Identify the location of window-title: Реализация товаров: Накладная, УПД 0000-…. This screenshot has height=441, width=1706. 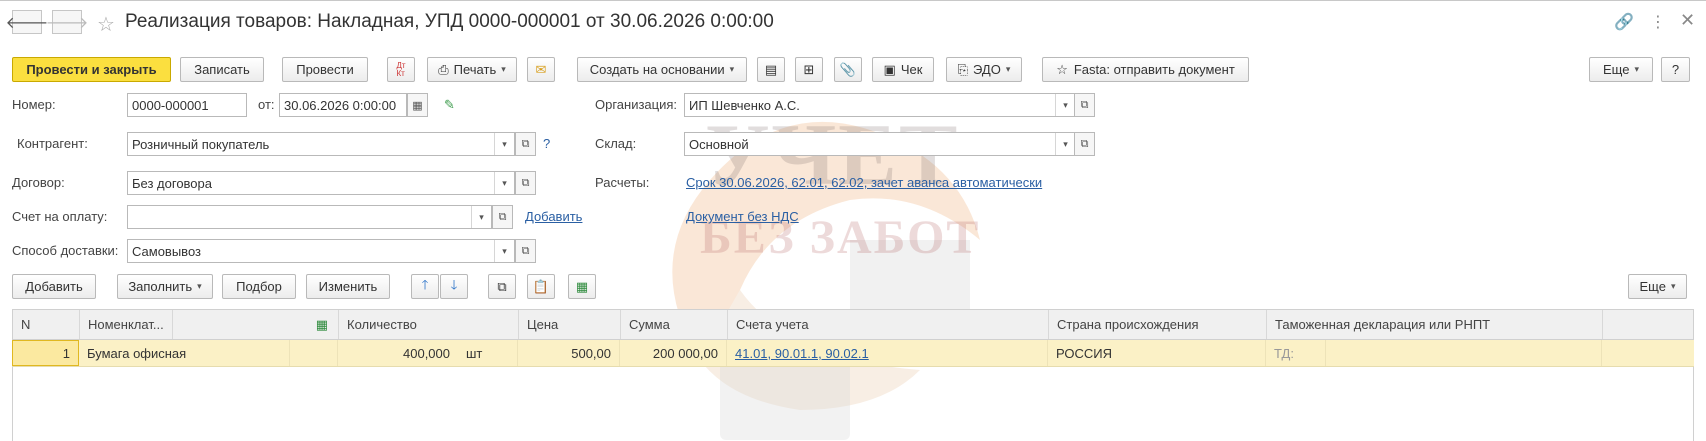
(449, 21).